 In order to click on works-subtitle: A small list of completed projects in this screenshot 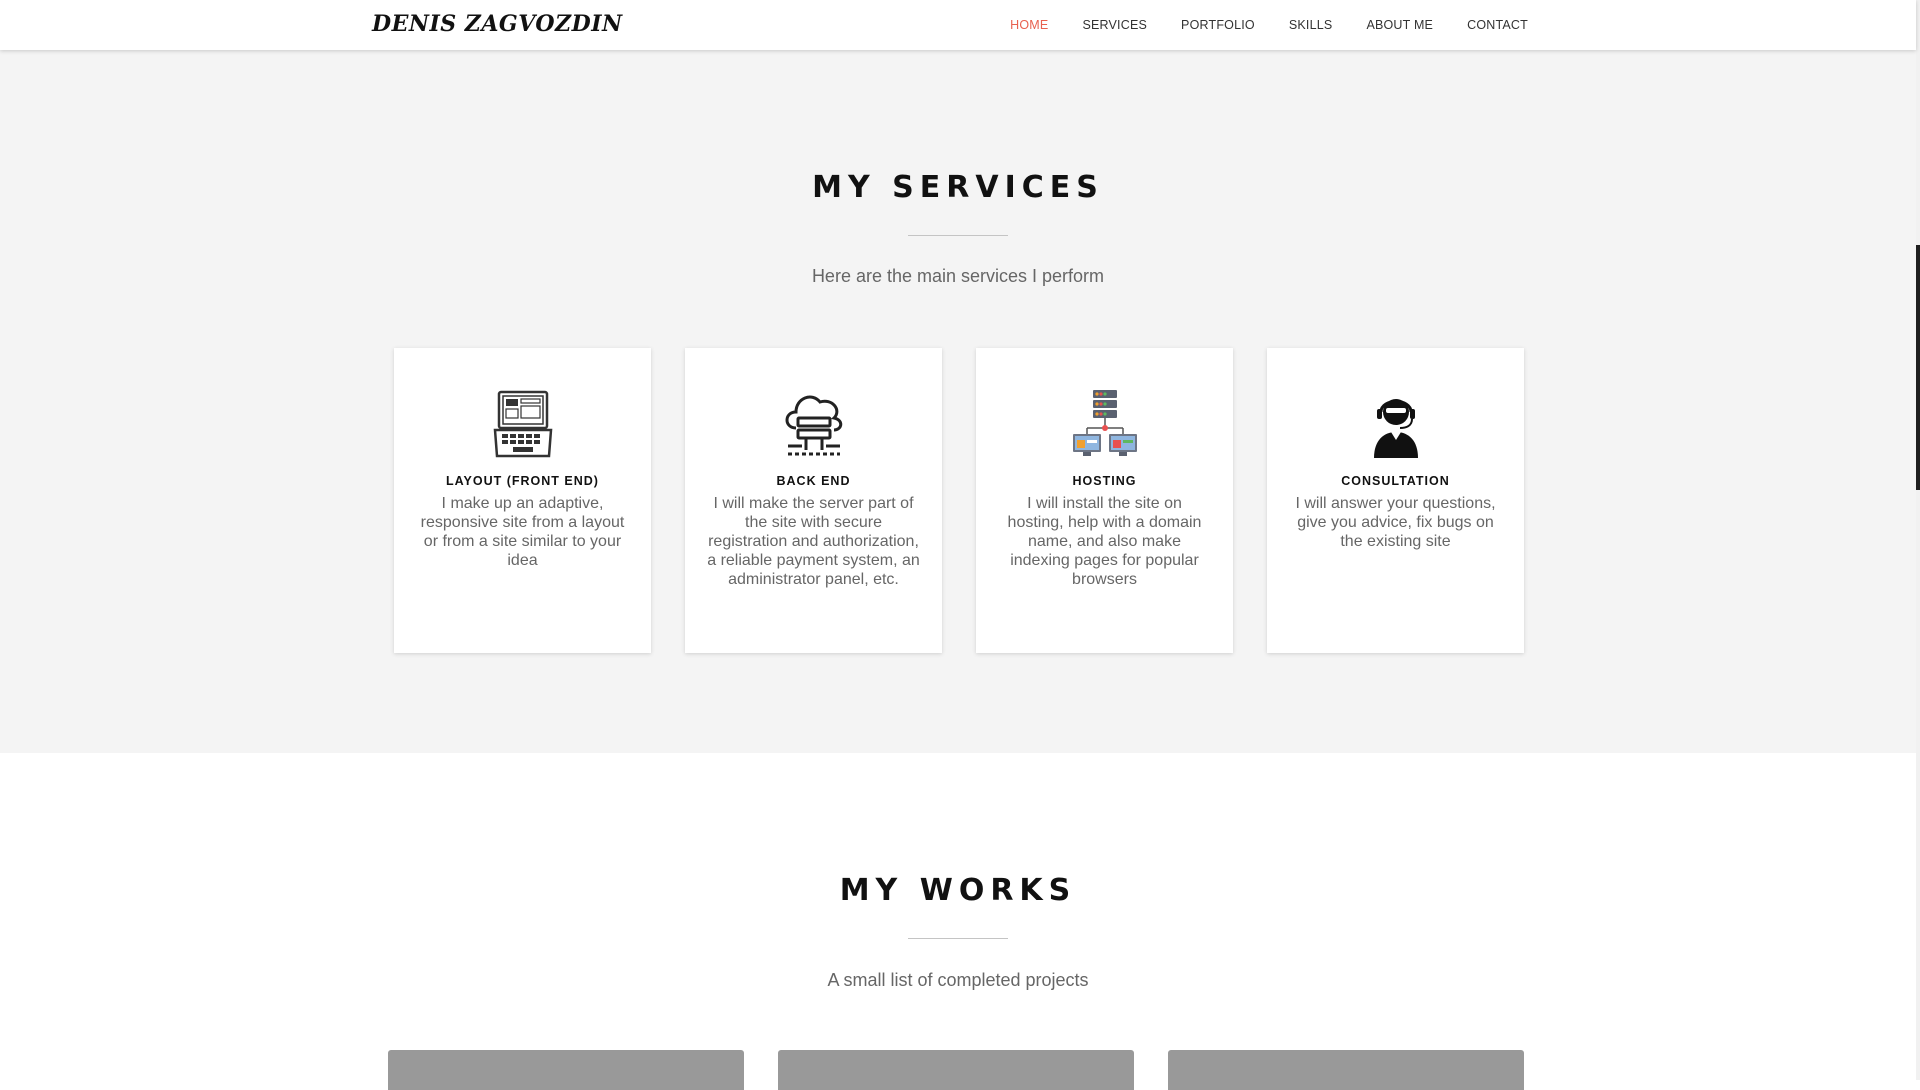, I will do `click(958, 980)`.